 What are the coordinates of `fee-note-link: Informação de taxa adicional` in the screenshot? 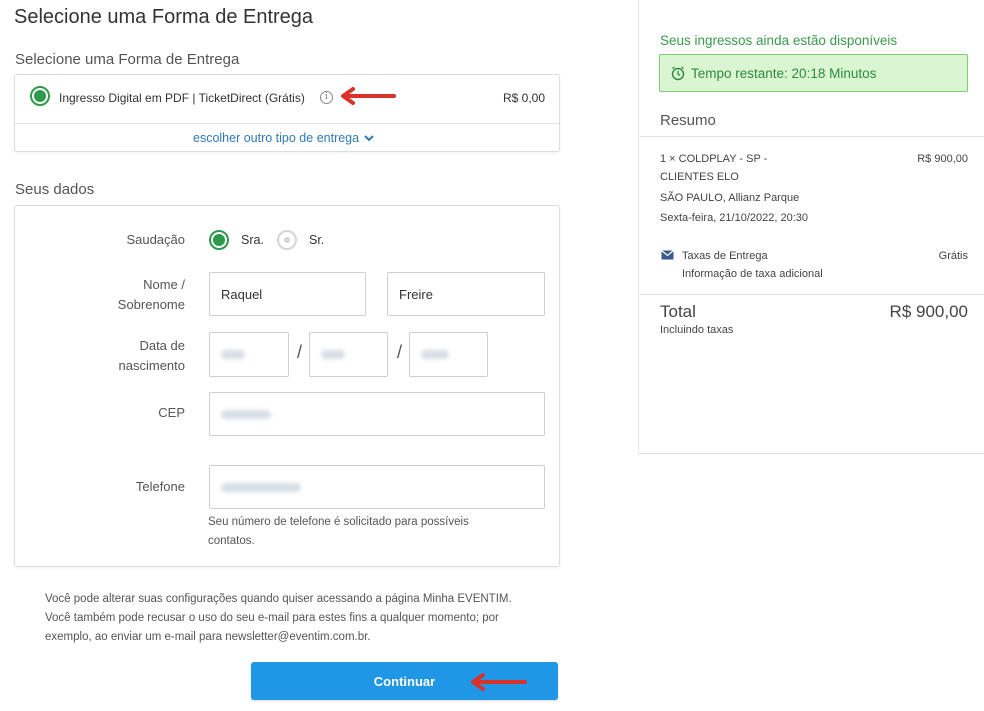 It's located at (752, 274).